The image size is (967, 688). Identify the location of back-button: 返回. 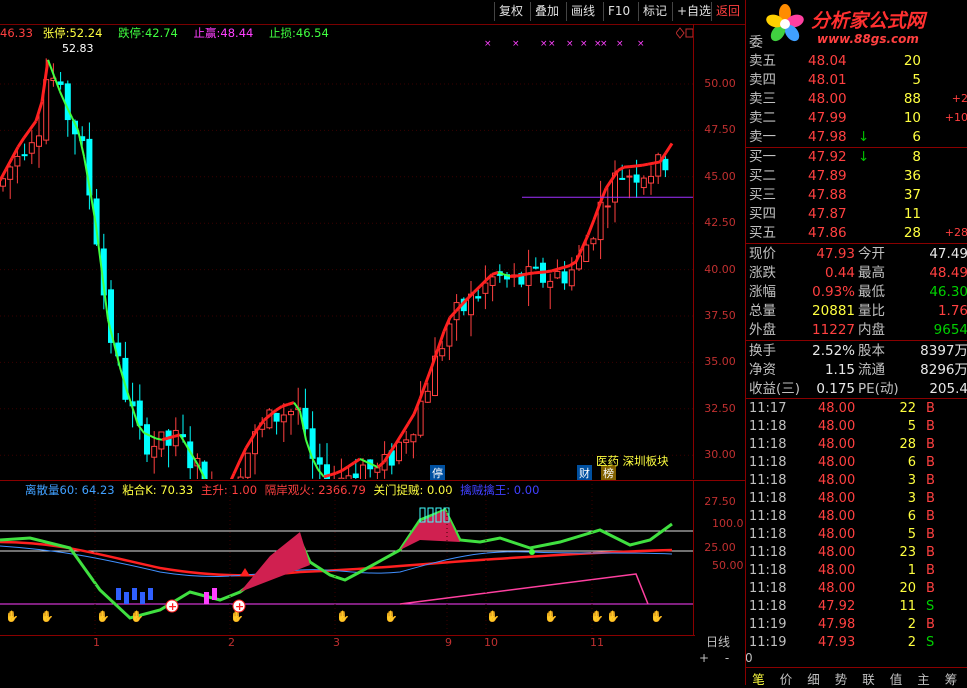
(727, 11).